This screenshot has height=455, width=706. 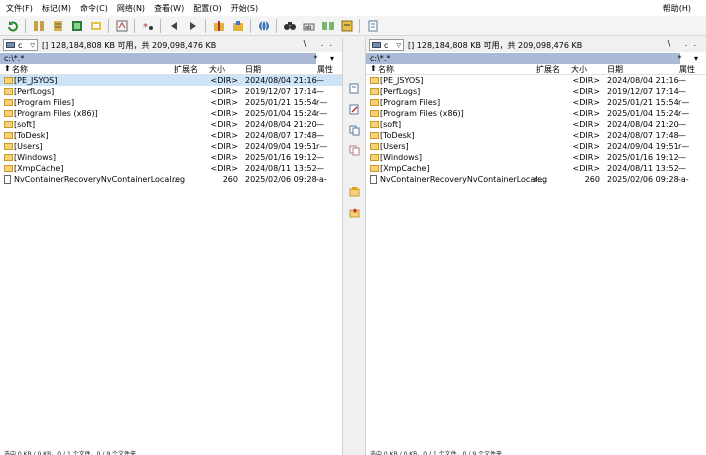 I want to click on full-view-icon, so click(x=57, y=25).